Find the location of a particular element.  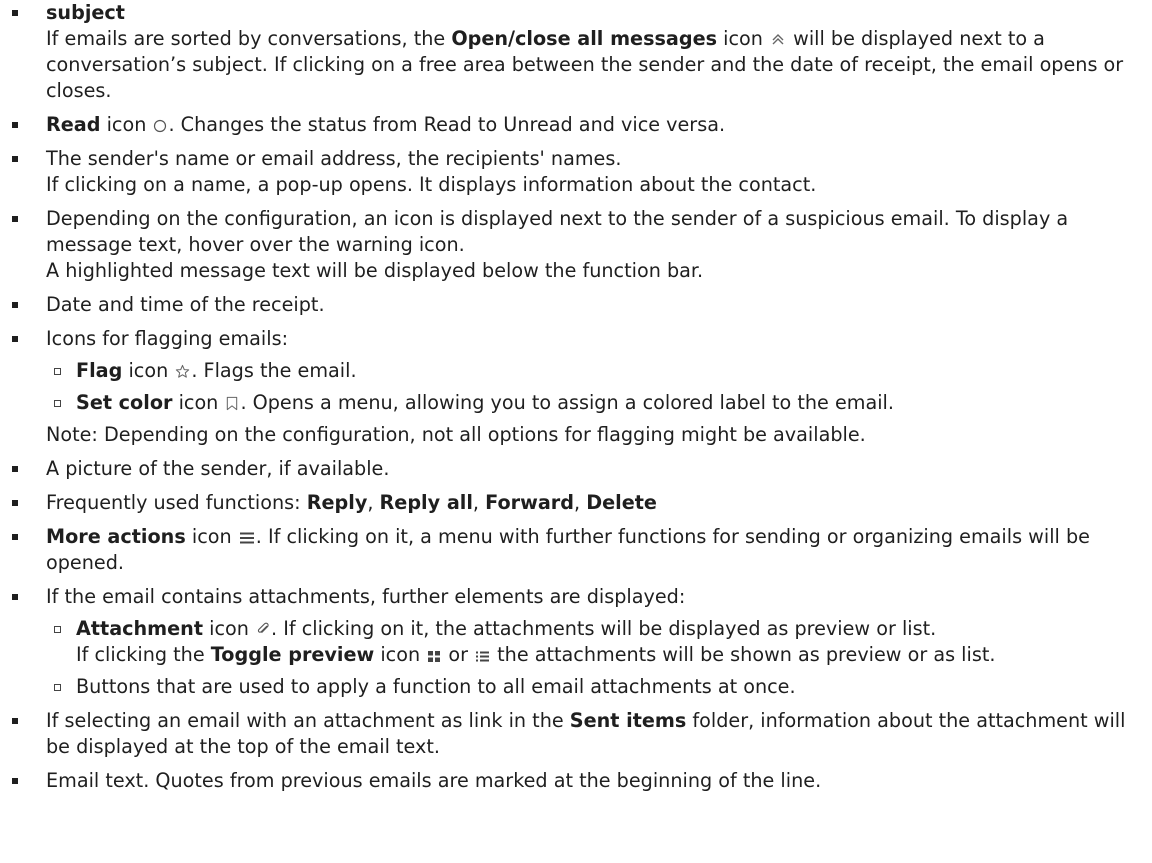

paperclip-icon is located at coordinates (263, 629).